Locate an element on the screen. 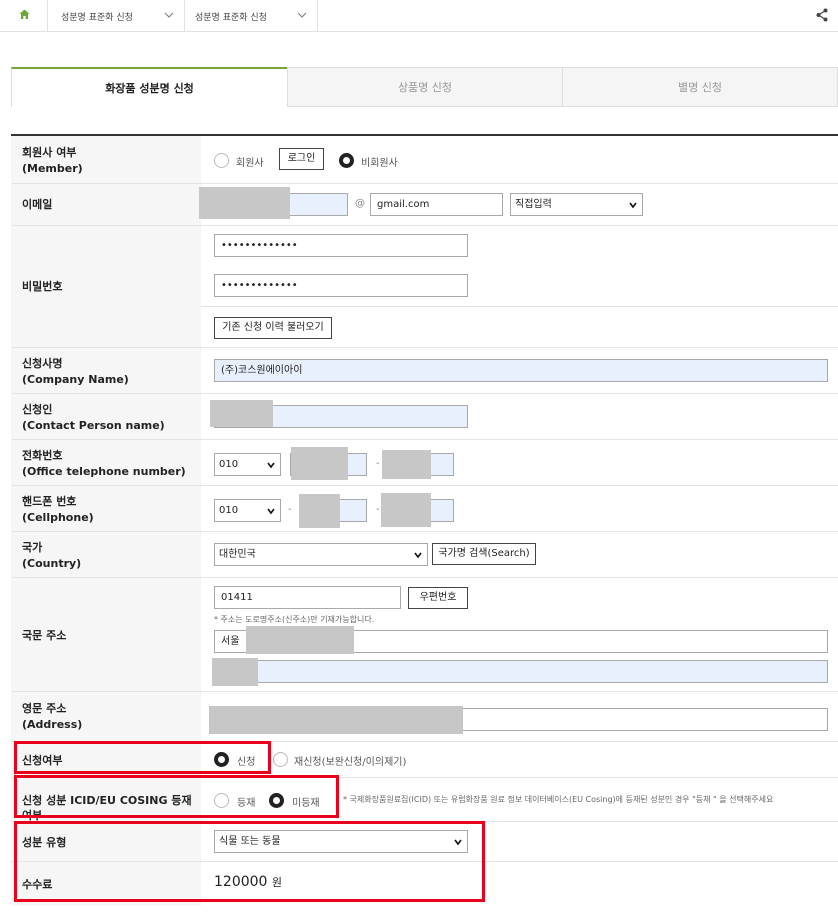 The image size is (838, 912). row-en-address: 영문 주소 (Address) is located at coordinates (424, 717).